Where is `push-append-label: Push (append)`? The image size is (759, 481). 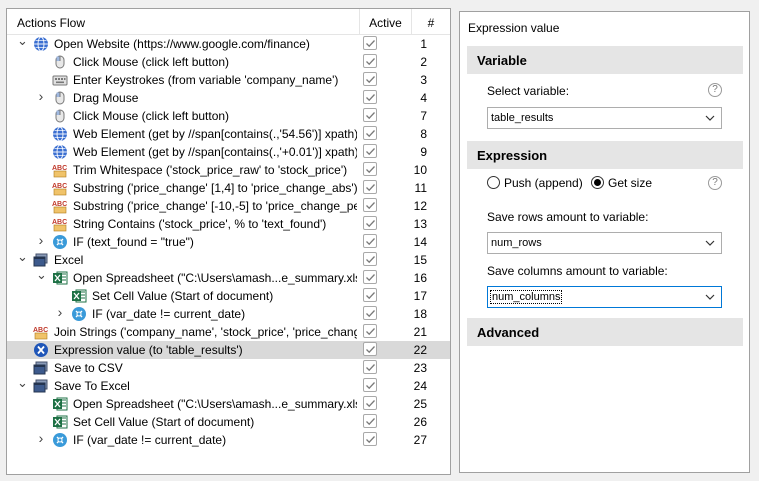
push-append-label: Push (append) is located at coordinates (543, 183).